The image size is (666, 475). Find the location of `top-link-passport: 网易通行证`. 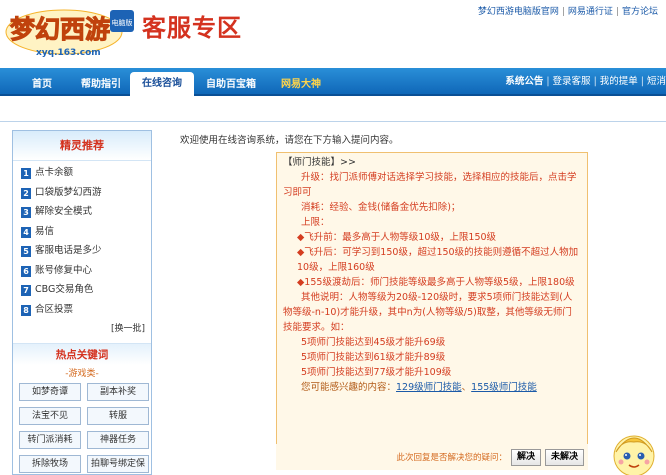

top-link-passport: 网易通行证 is located at coordinates (590, 12).